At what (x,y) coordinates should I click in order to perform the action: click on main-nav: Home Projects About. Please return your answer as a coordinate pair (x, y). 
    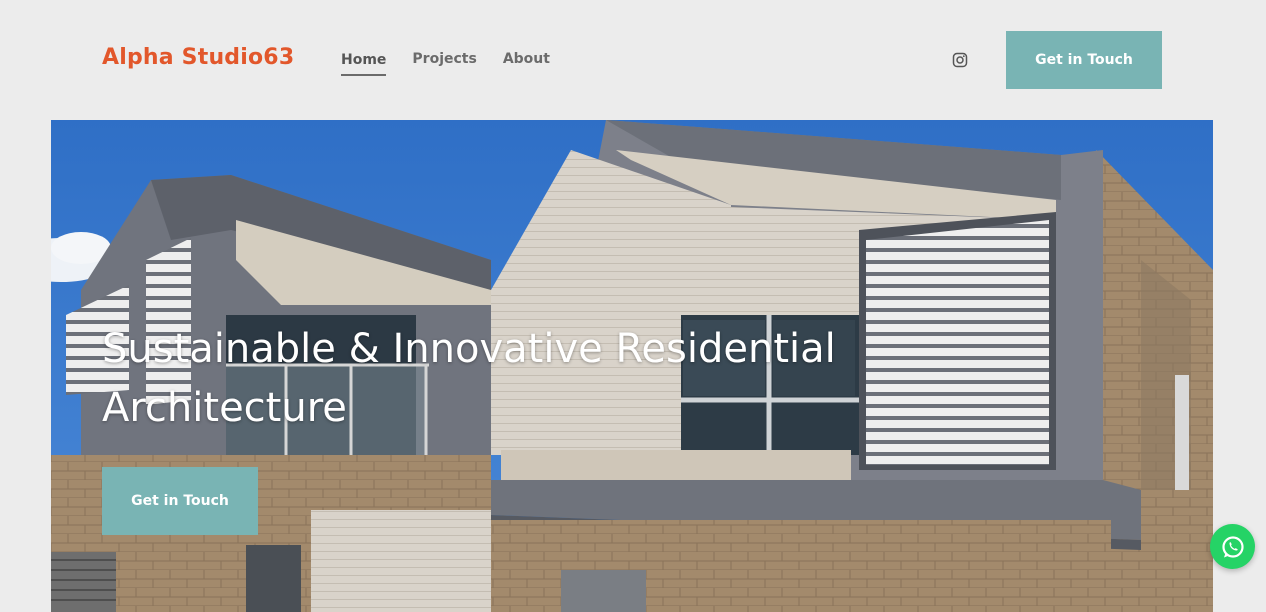
    Looking at the image, I should click on (445, 63).